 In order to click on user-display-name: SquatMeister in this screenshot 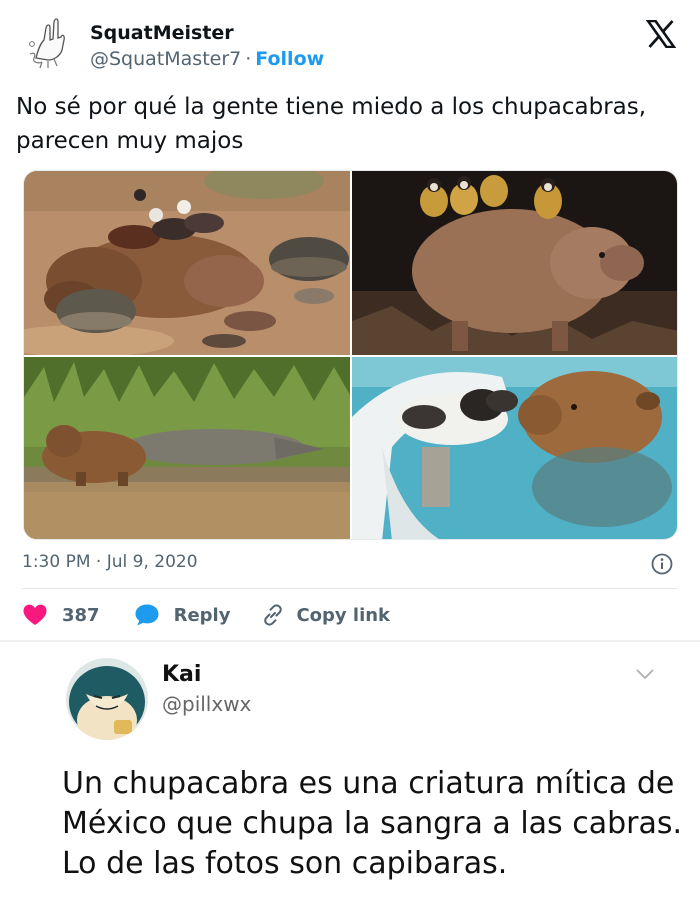, I will do `click(162, 33)`.